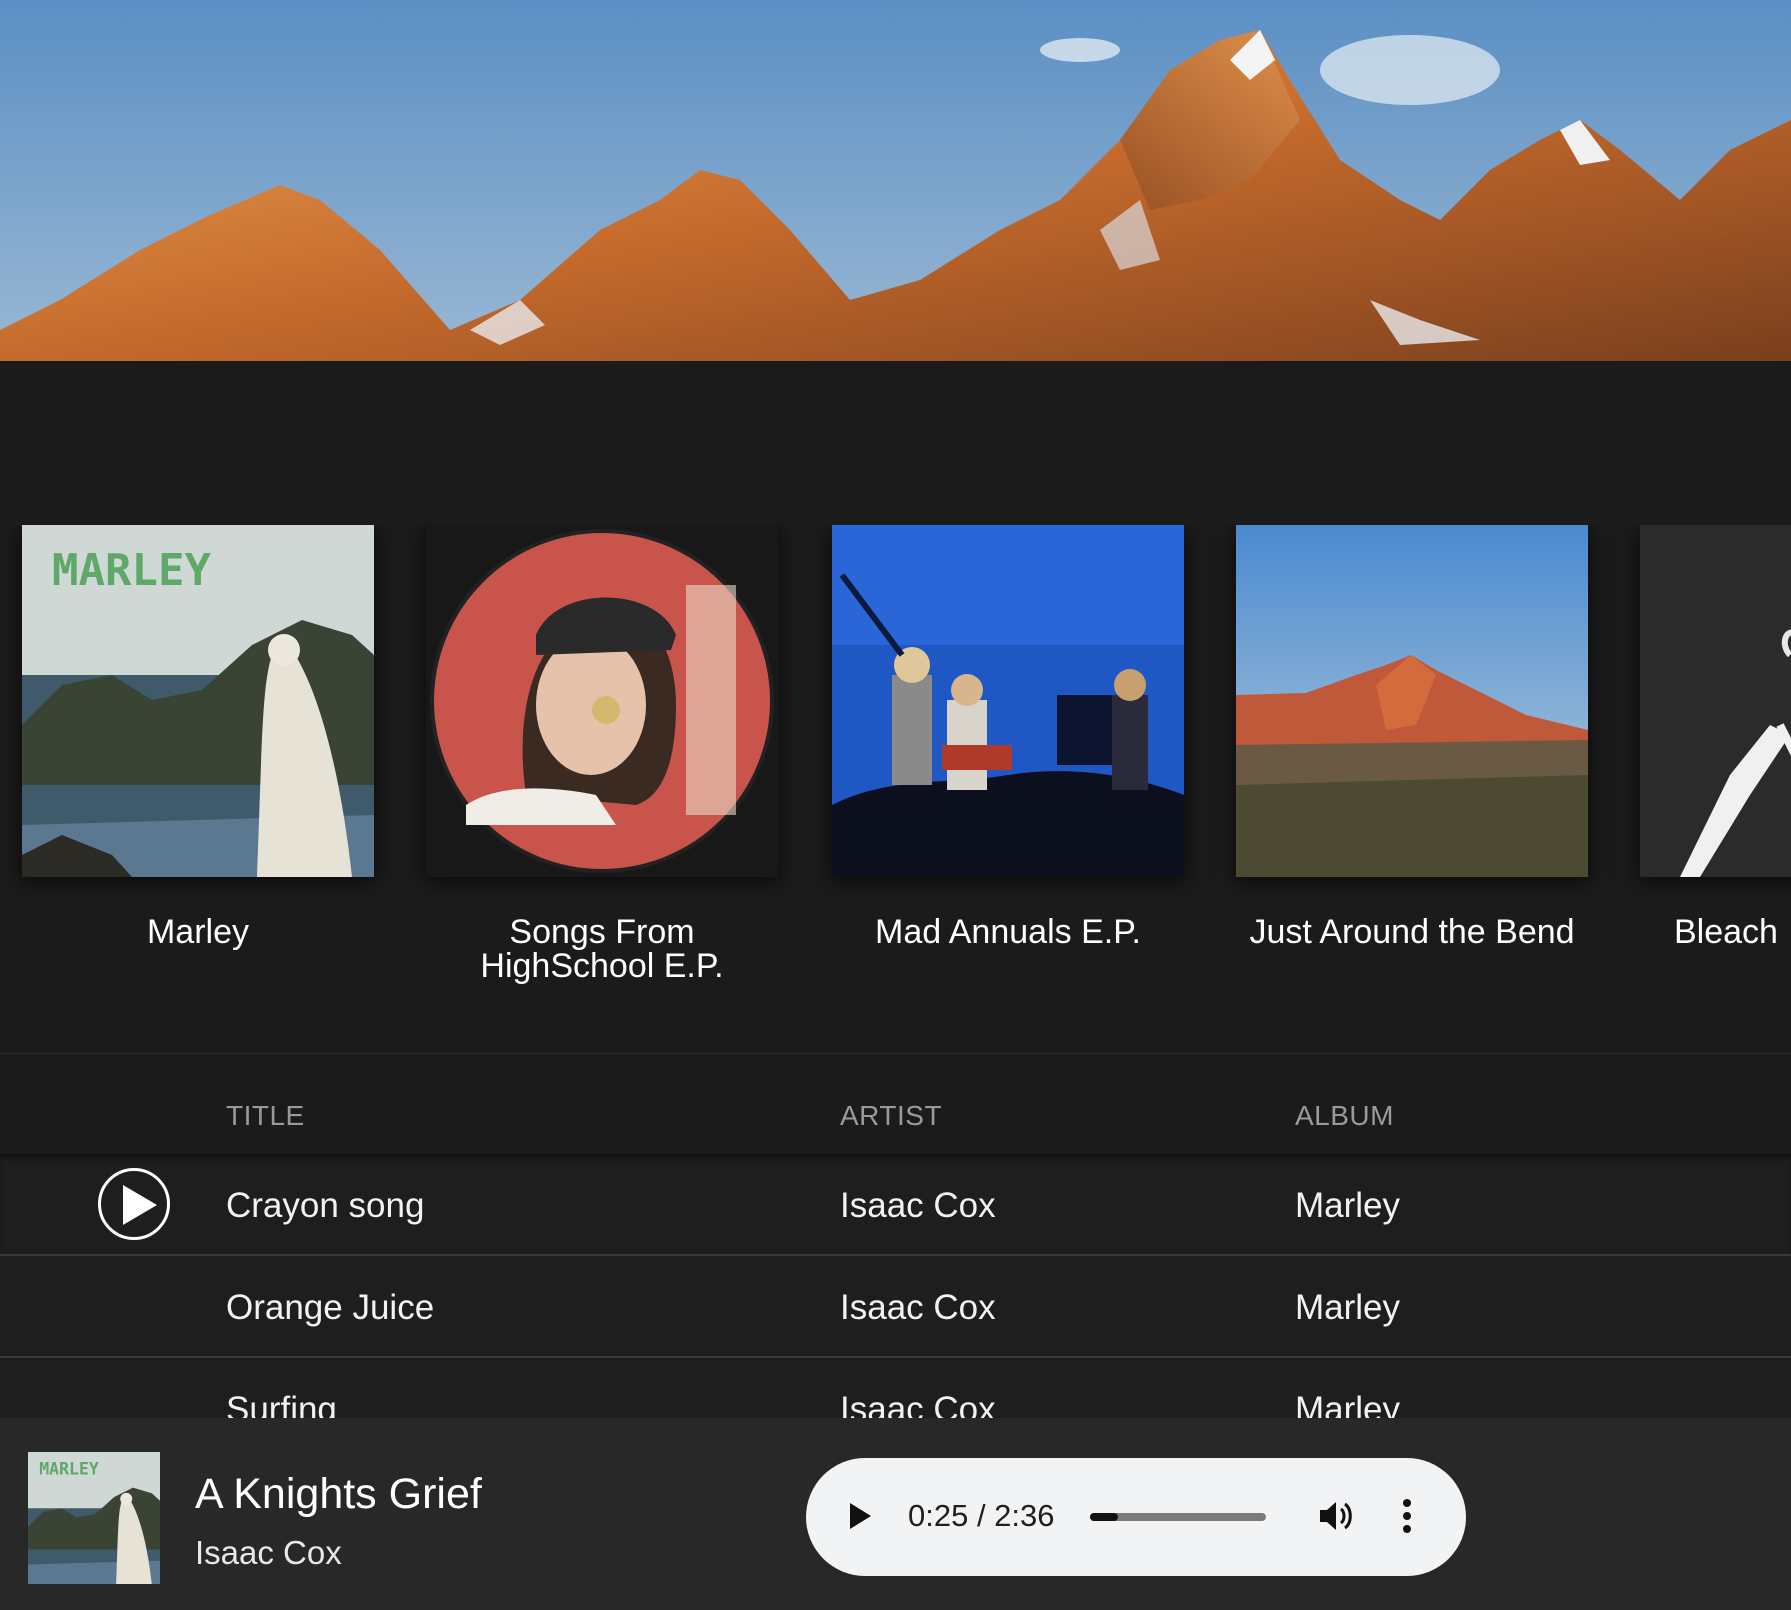  I want to click on album-card-just-around-the-bend: Just Around the Bend, so click(1412, 737).